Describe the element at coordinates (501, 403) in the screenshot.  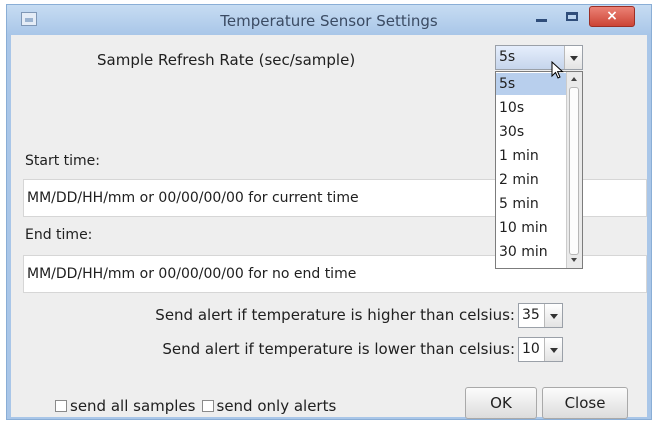
I see `ok-button: OK` at that location.